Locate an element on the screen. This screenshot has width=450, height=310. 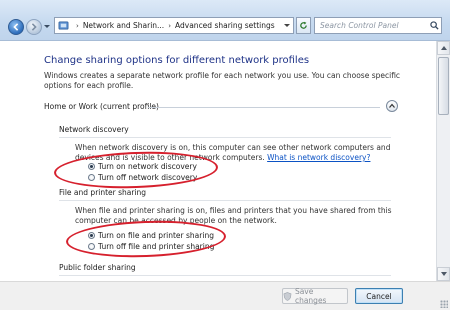
option-label: Turn off network discovery is located at coordinates (148, 177).